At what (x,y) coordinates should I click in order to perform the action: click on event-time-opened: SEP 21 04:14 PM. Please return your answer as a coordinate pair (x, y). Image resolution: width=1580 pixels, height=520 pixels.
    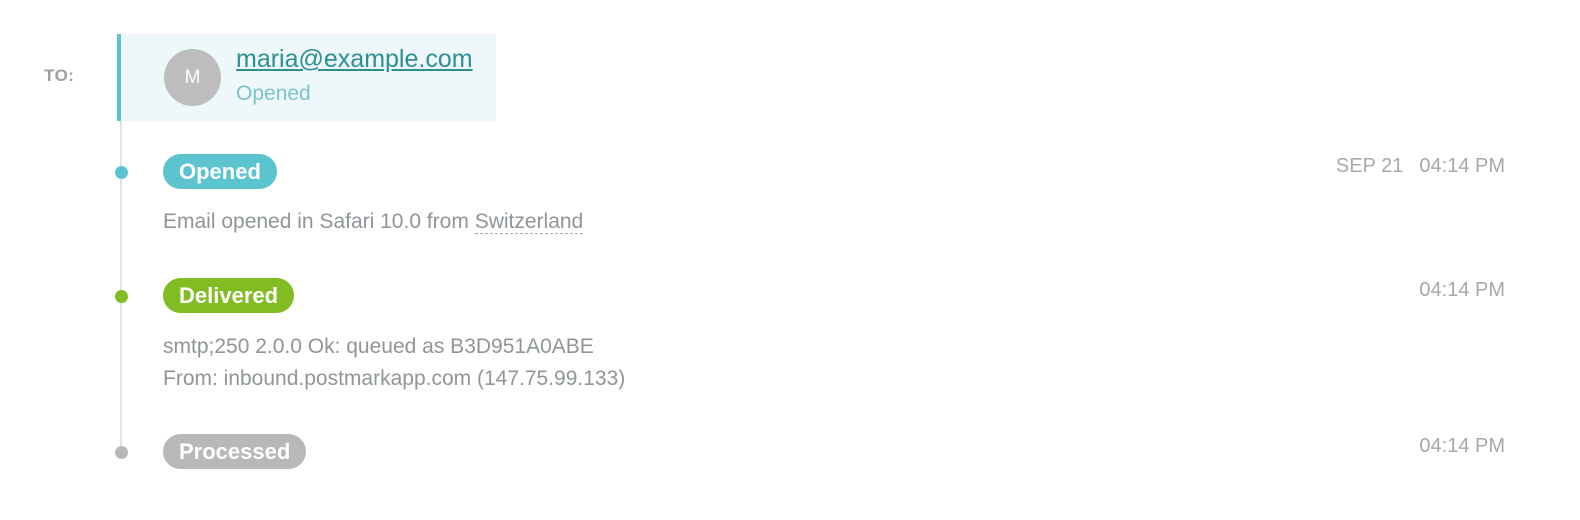
    Looking at the image, I should click on (1420, 166).